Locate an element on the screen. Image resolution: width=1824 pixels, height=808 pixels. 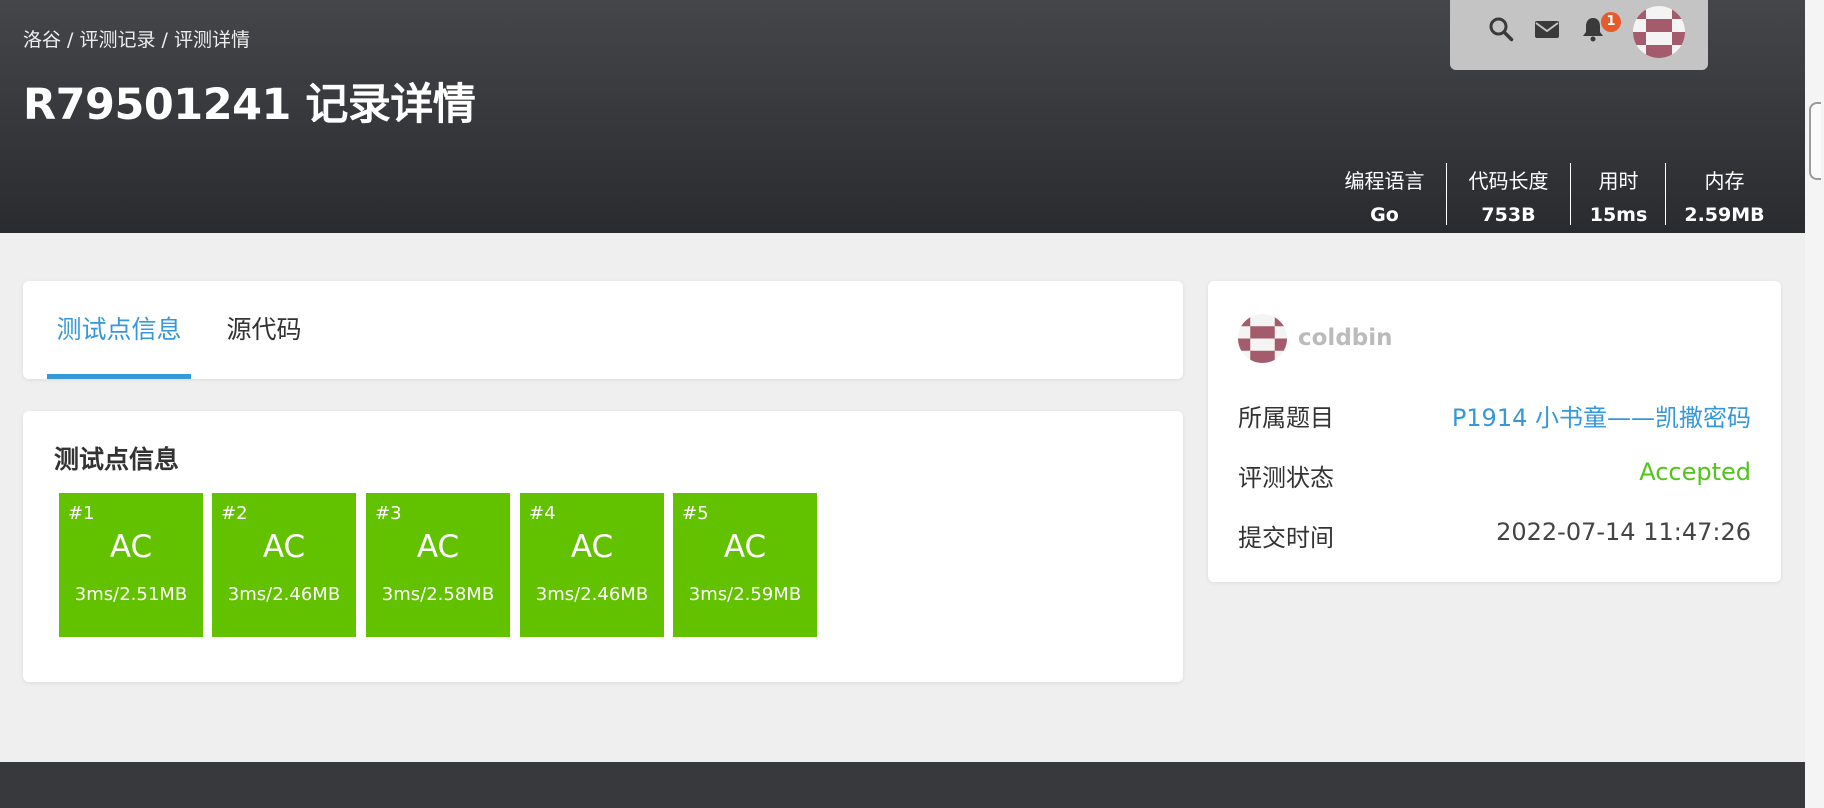
test-case: #5 AC 3ms/2.59MB is located at coordinates (745, 565).